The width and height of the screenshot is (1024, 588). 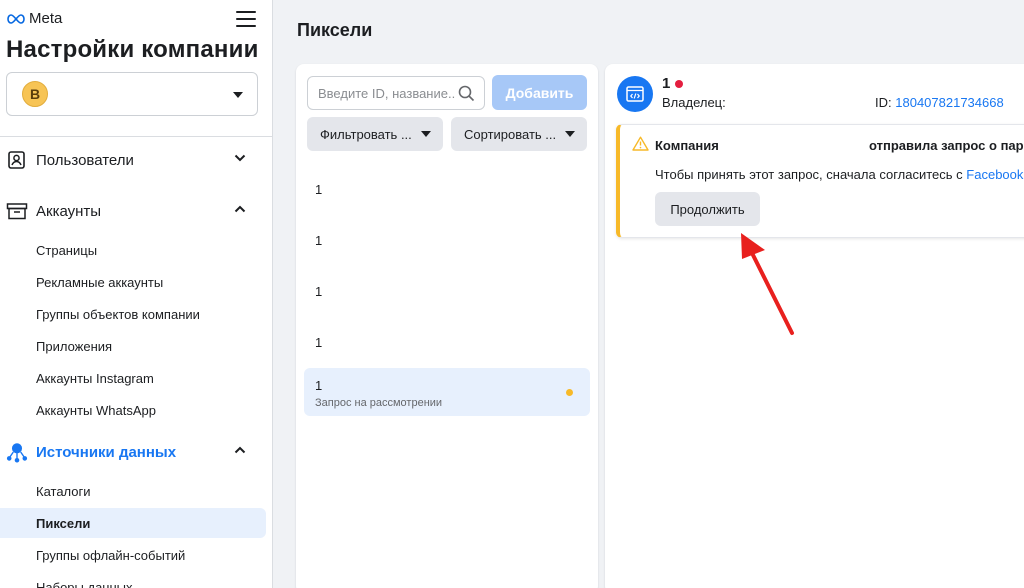 What do you see at coordinates (387, 93) in the screenshot?
I see `search-input` at bounding box center [387, 93].